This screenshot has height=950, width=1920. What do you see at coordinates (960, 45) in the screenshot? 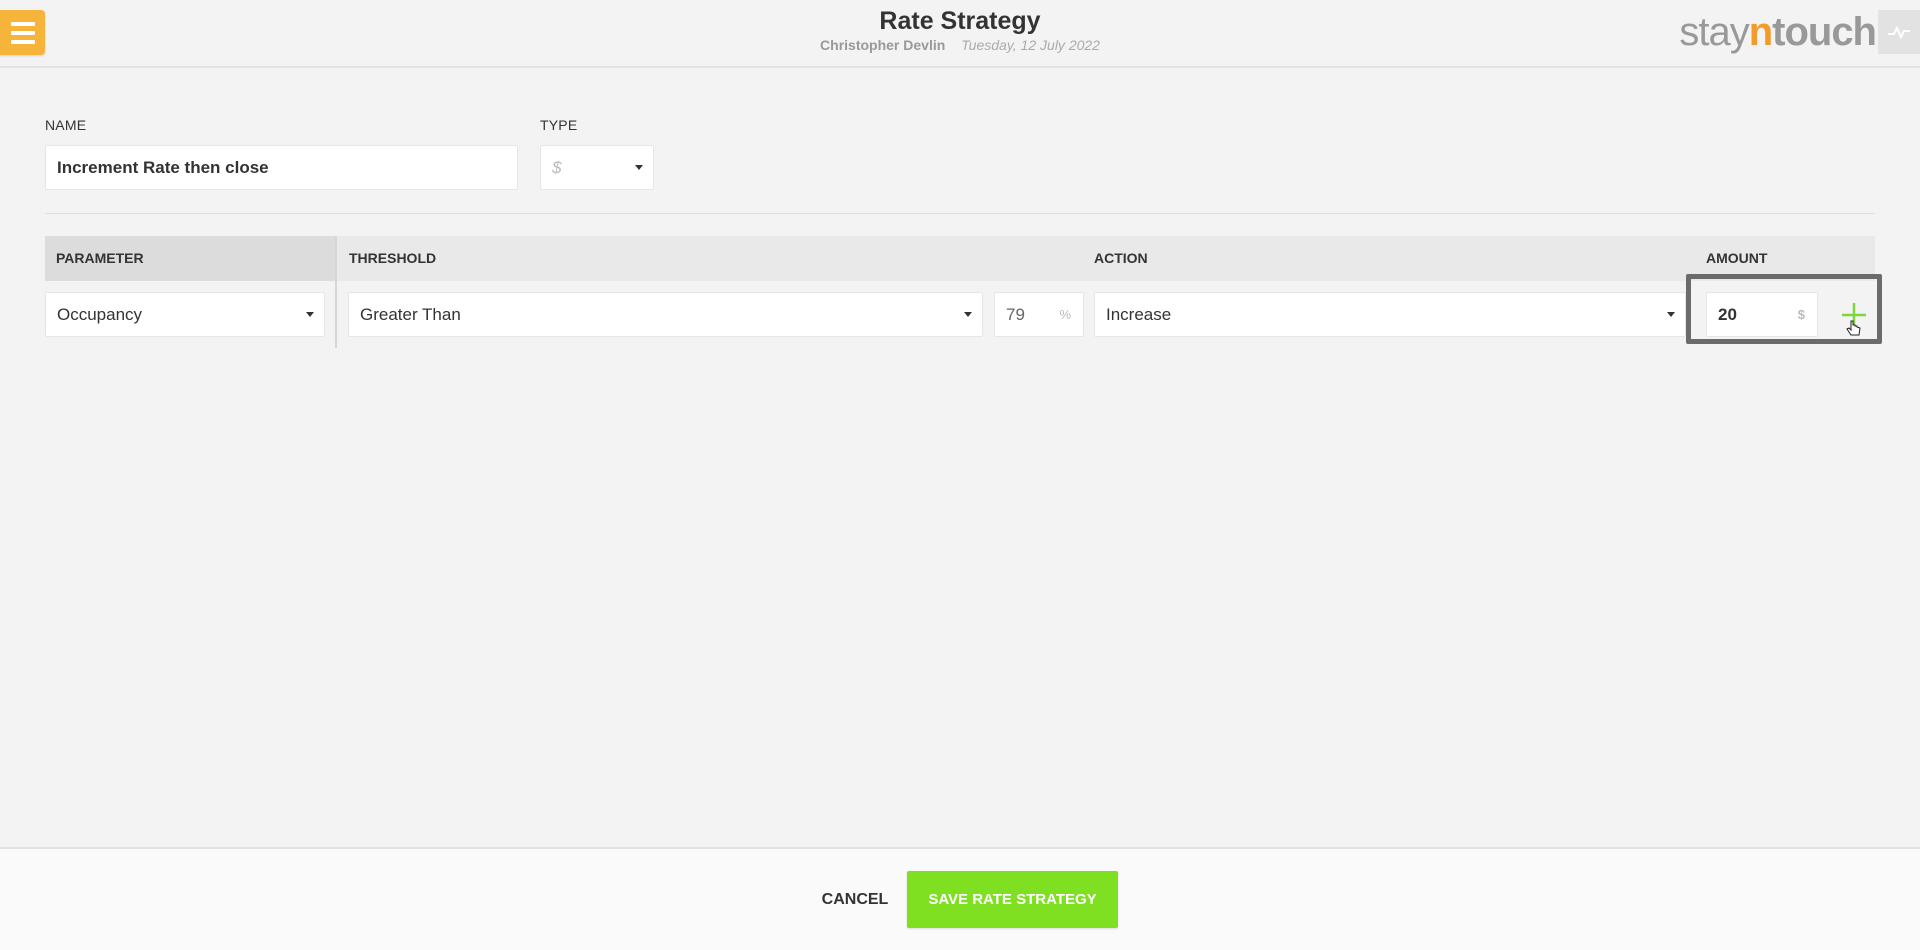
I see `page-subtitle: Christopher Devlin Tuesday, 12 July 2022` at bounding box center [960, 45].